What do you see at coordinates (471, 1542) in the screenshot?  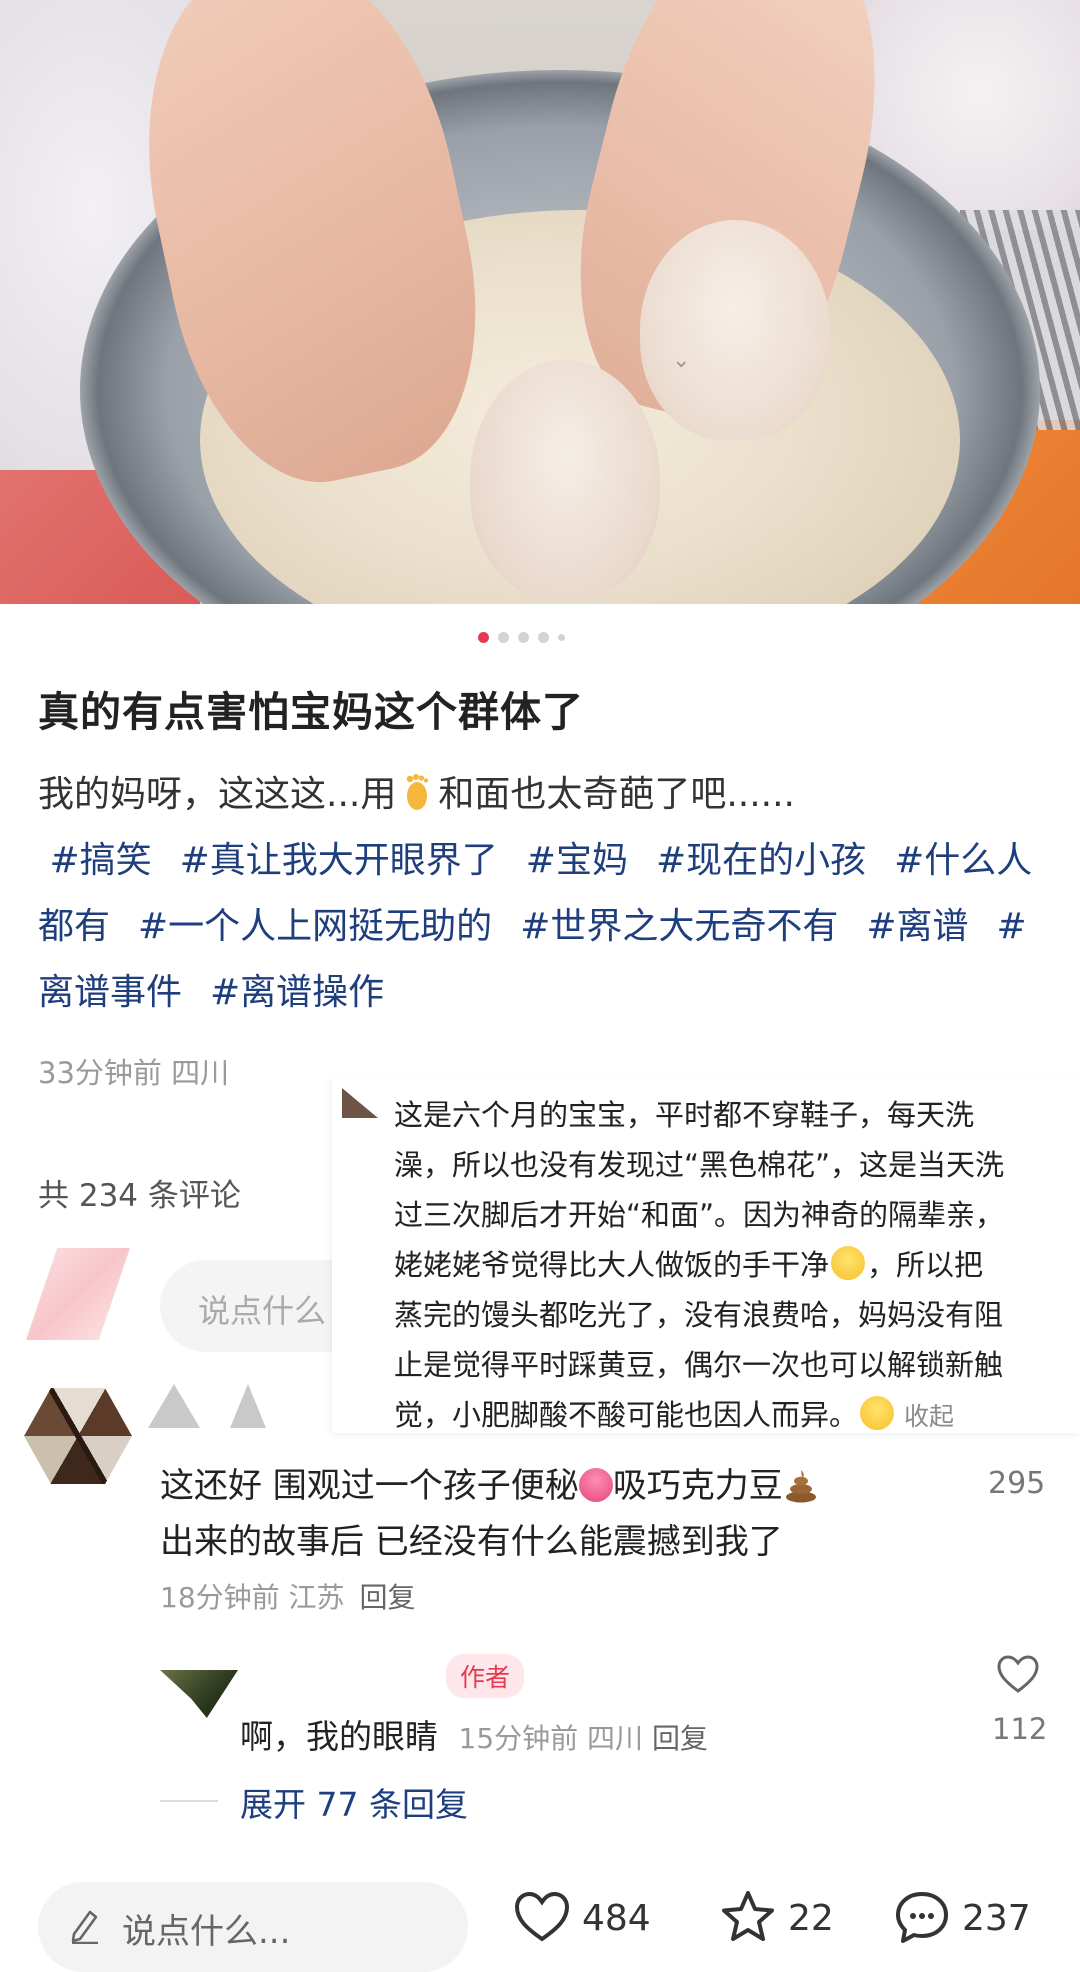 I see `comment-text-part: 出来的故事后 已经没有什么能震撼到我了` at bounding box center [471, 1542].